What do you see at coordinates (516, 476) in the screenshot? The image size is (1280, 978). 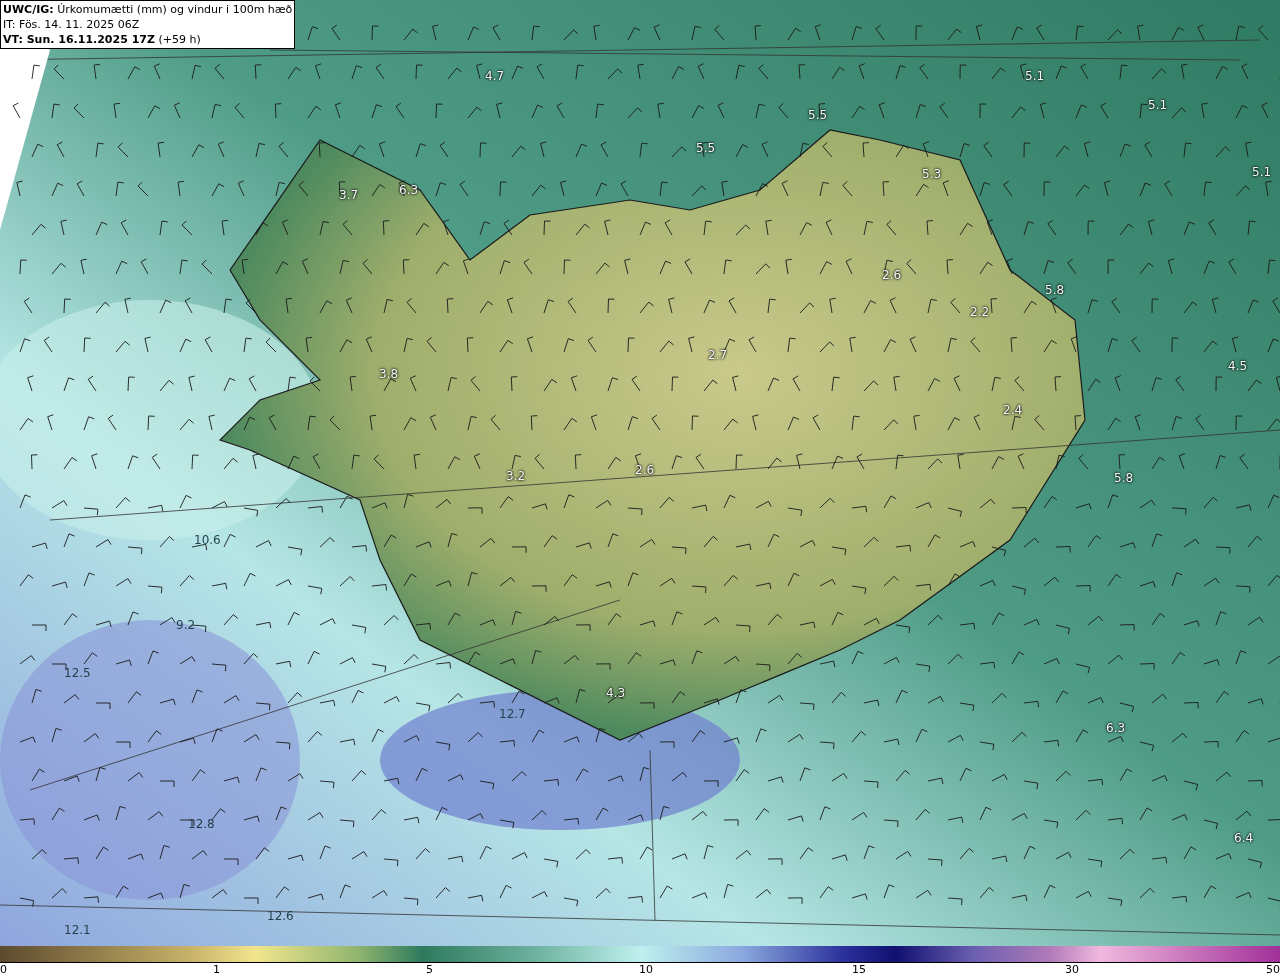 I see `map-value-label: 3.2` at bounding box center [516, 476].